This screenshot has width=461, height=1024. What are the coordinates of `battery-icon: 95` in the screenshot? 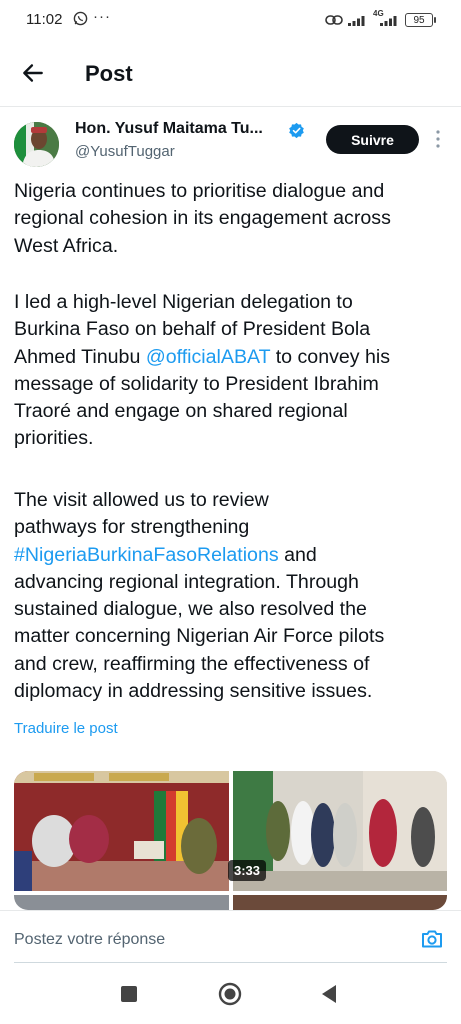 It's located at (419, 20).